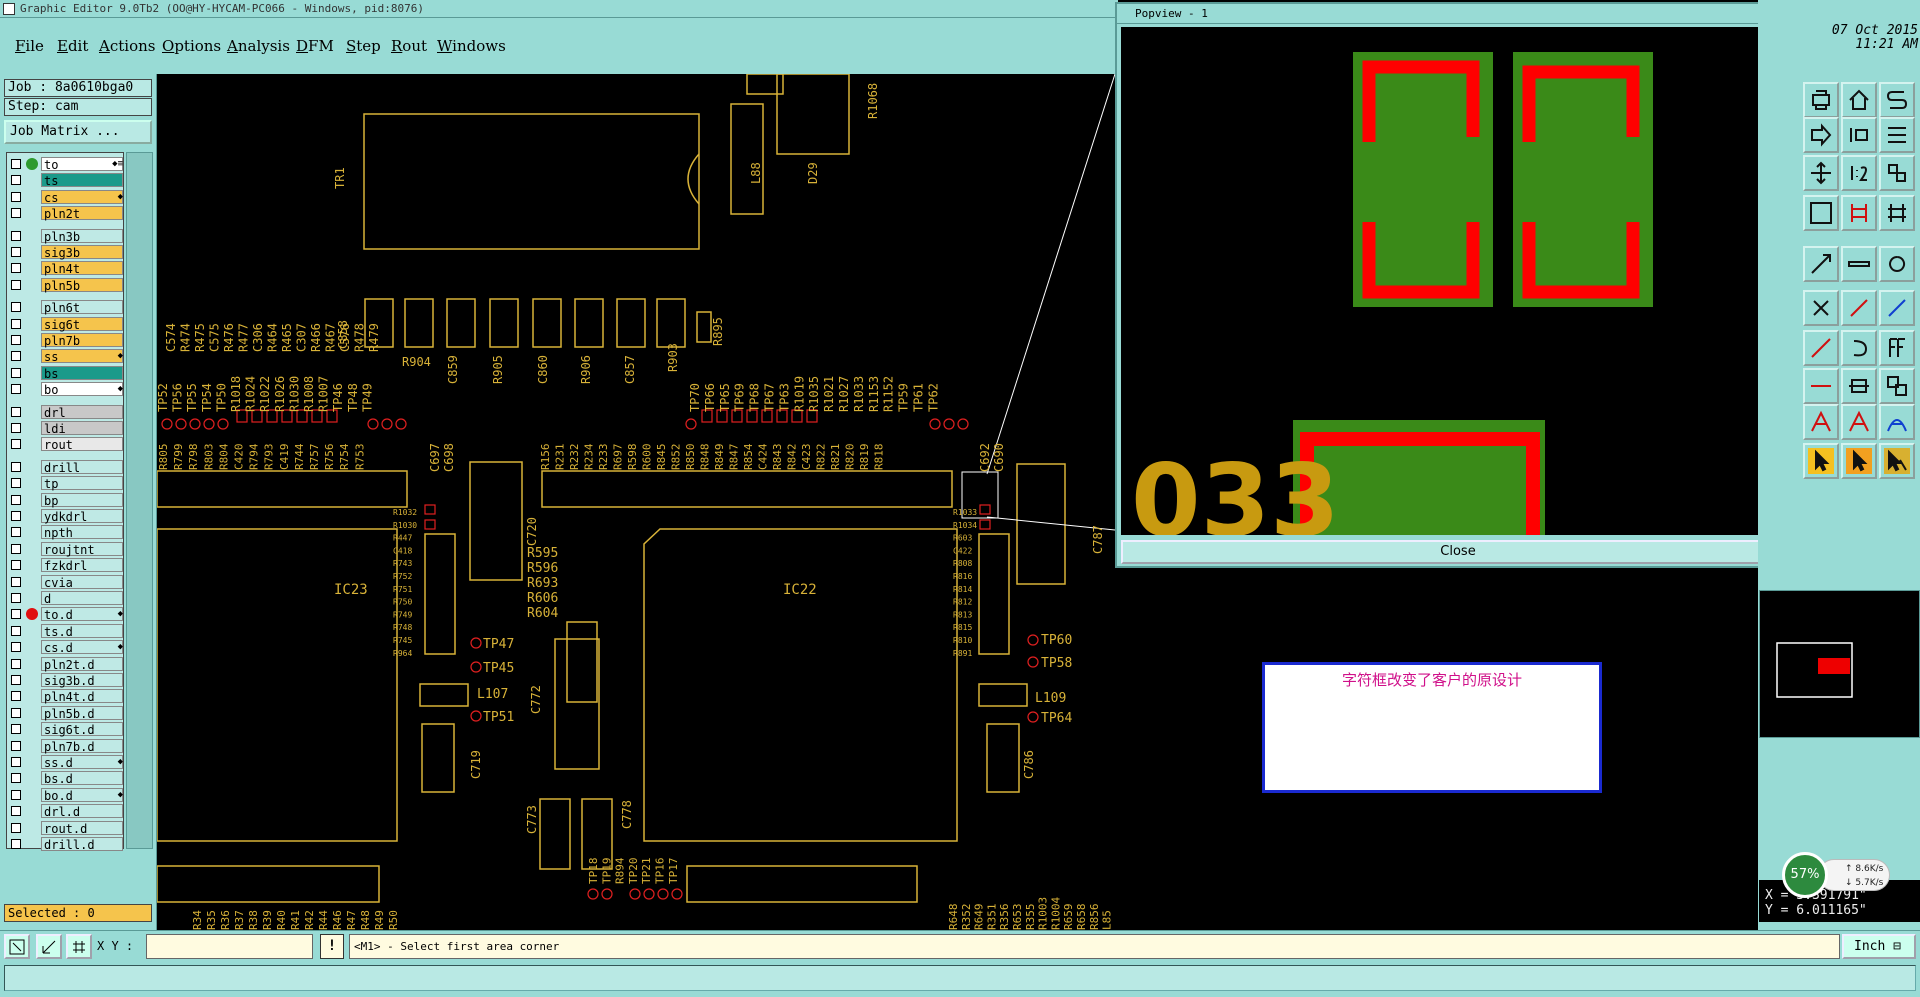 The image size is (1920, 997). I want to click on line-red-icon, so click(1821, 386).